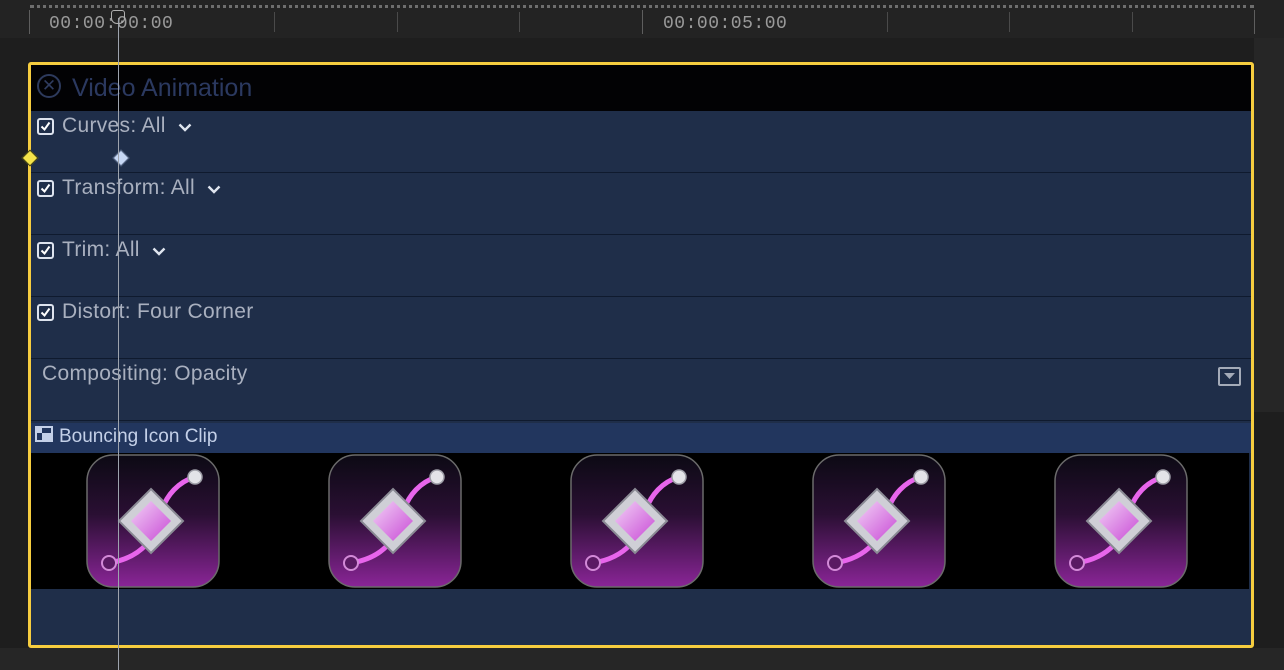 Image resolution: width=1284 pixels, height=670 pixels. I want to click on clip-name: Bouncing Icon Clip, so click(138, 436).